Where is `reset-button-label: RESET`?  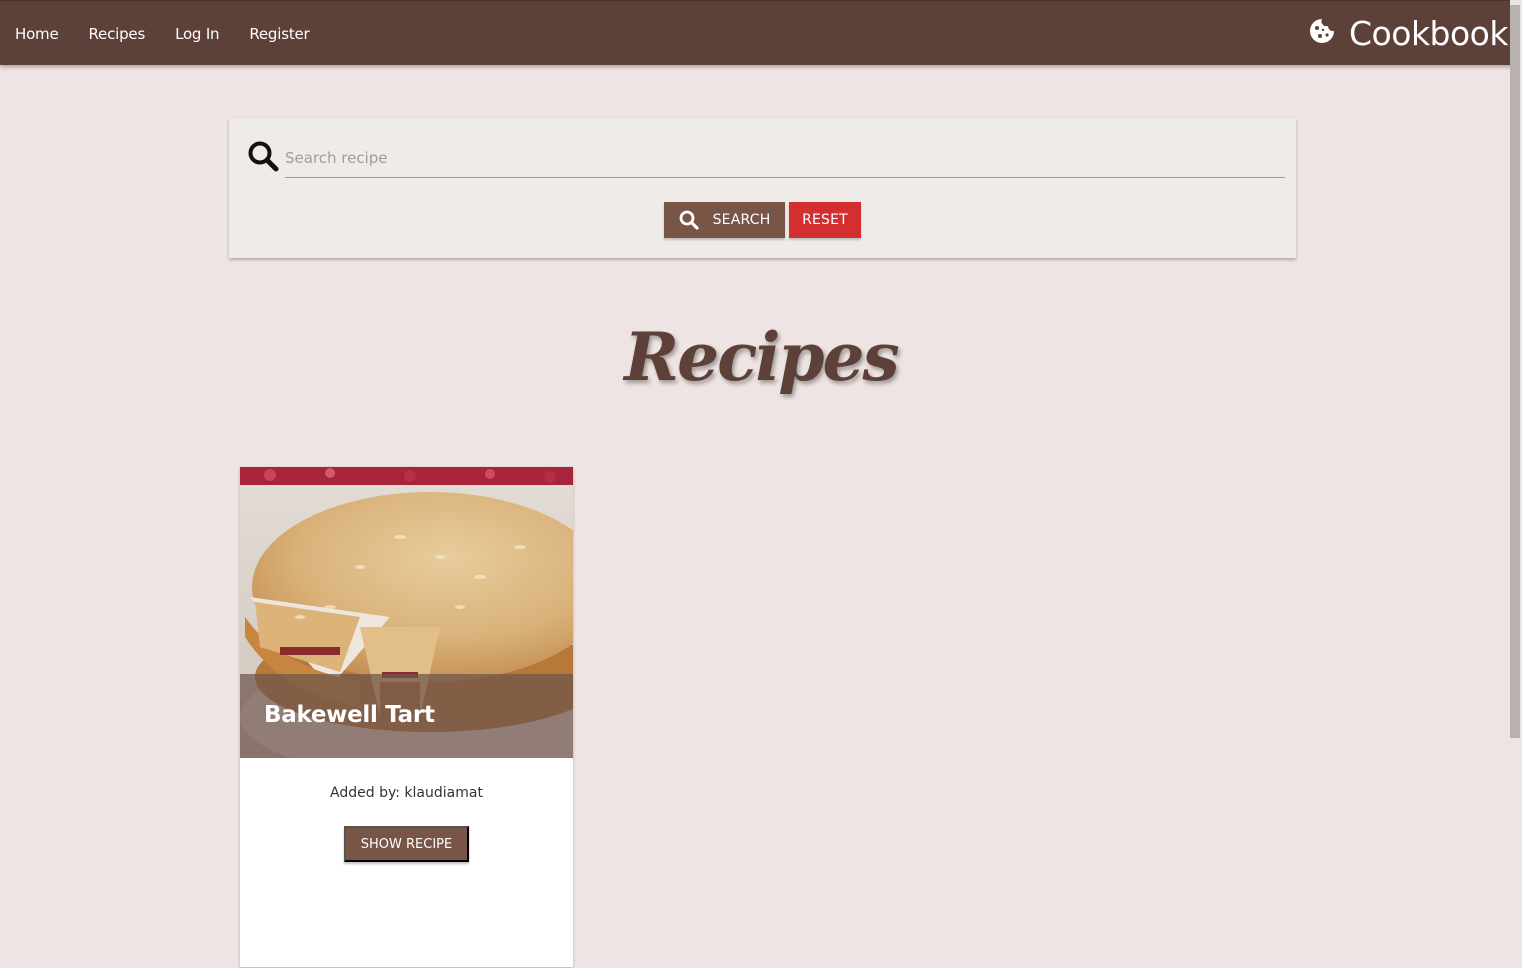 reset-button-label: RESET is located at coordinates (825, 220).